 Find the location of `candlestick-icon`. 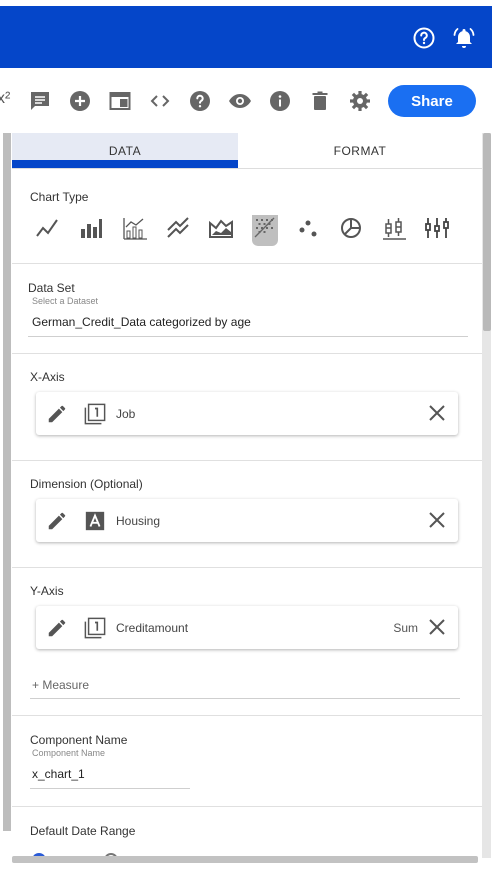

candlestick-icon is located at coordinates (437, 228).